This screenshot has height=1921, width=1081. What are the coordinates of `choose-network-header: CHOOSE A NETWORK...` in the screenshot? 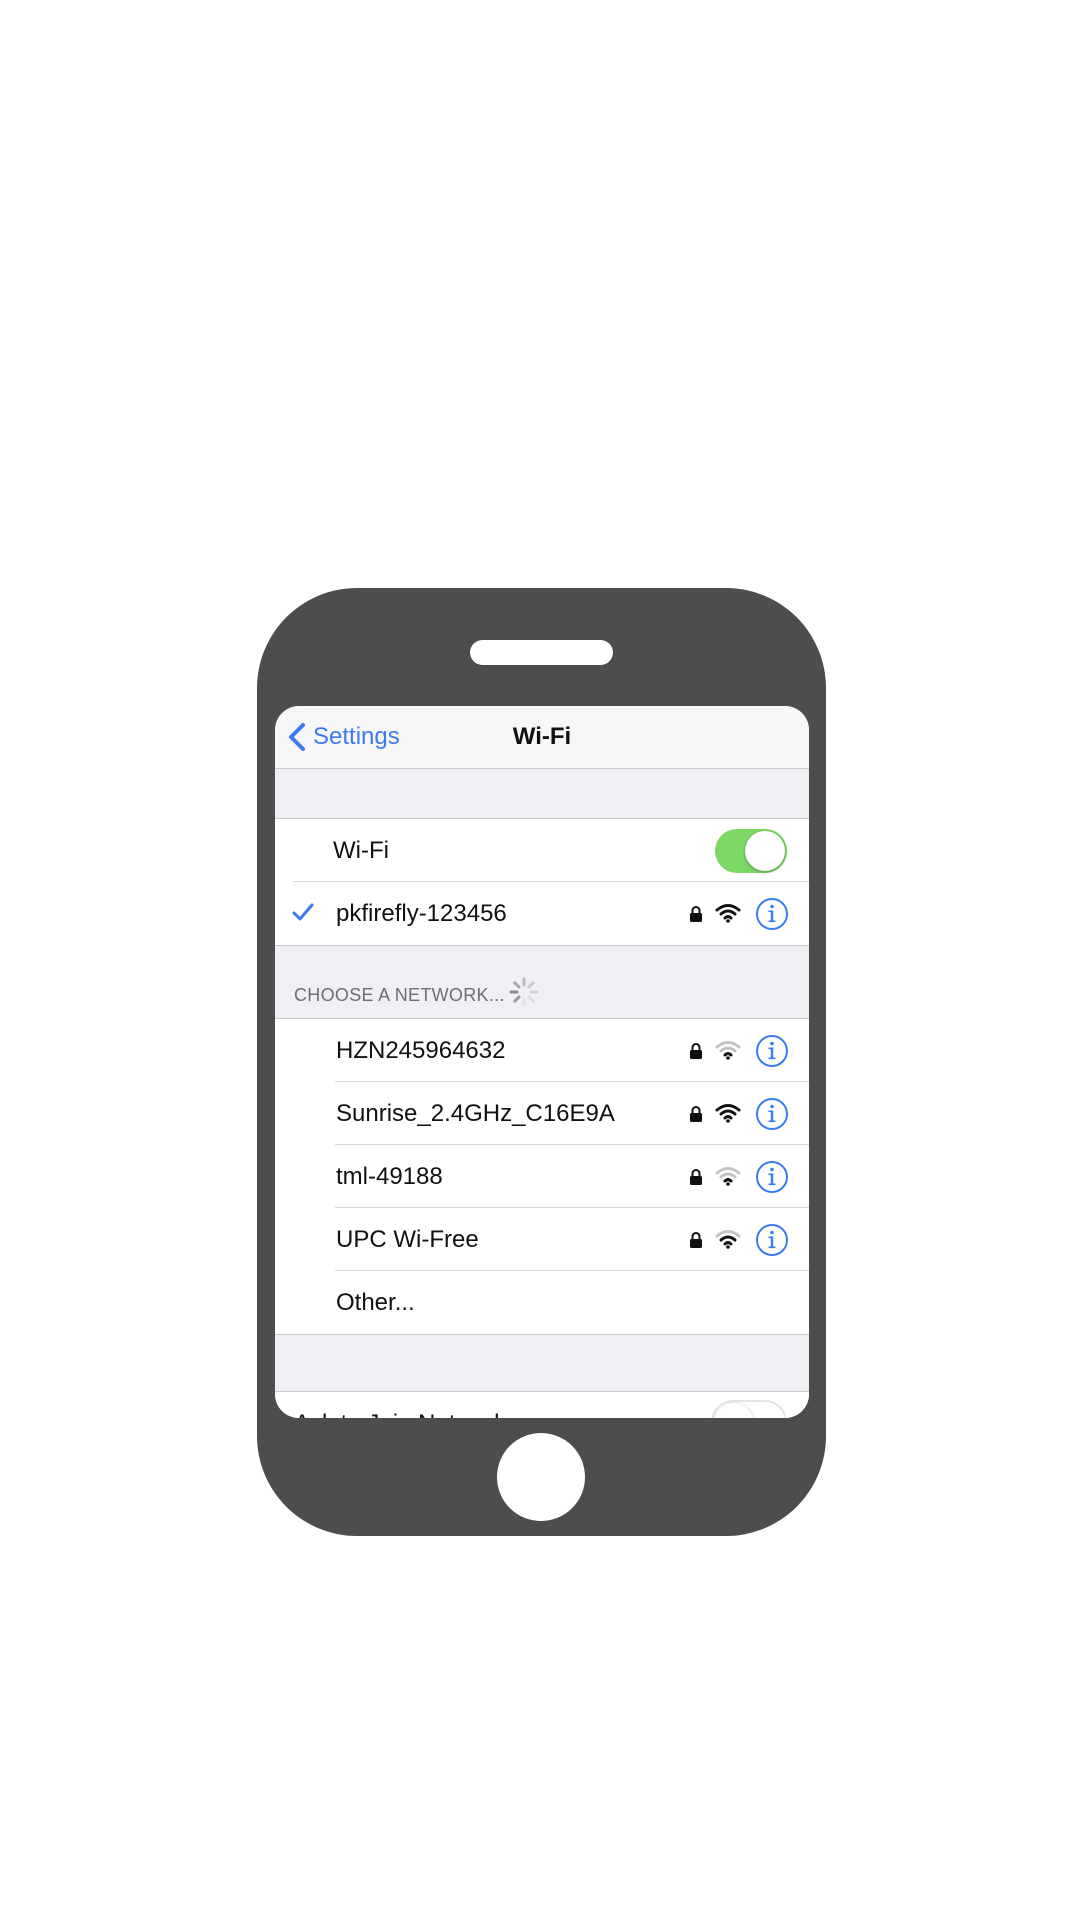 It's located at (399, 995).